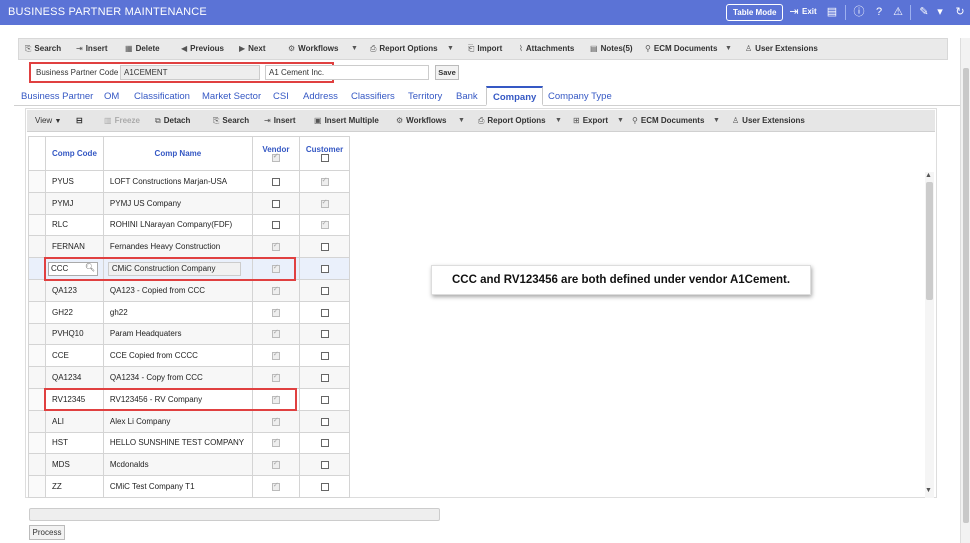 The image size is (970, 543). Describe the element at coordinates (231, 121) in the screenshot. I see `grid-search-button: ⎘ Search` at that location.